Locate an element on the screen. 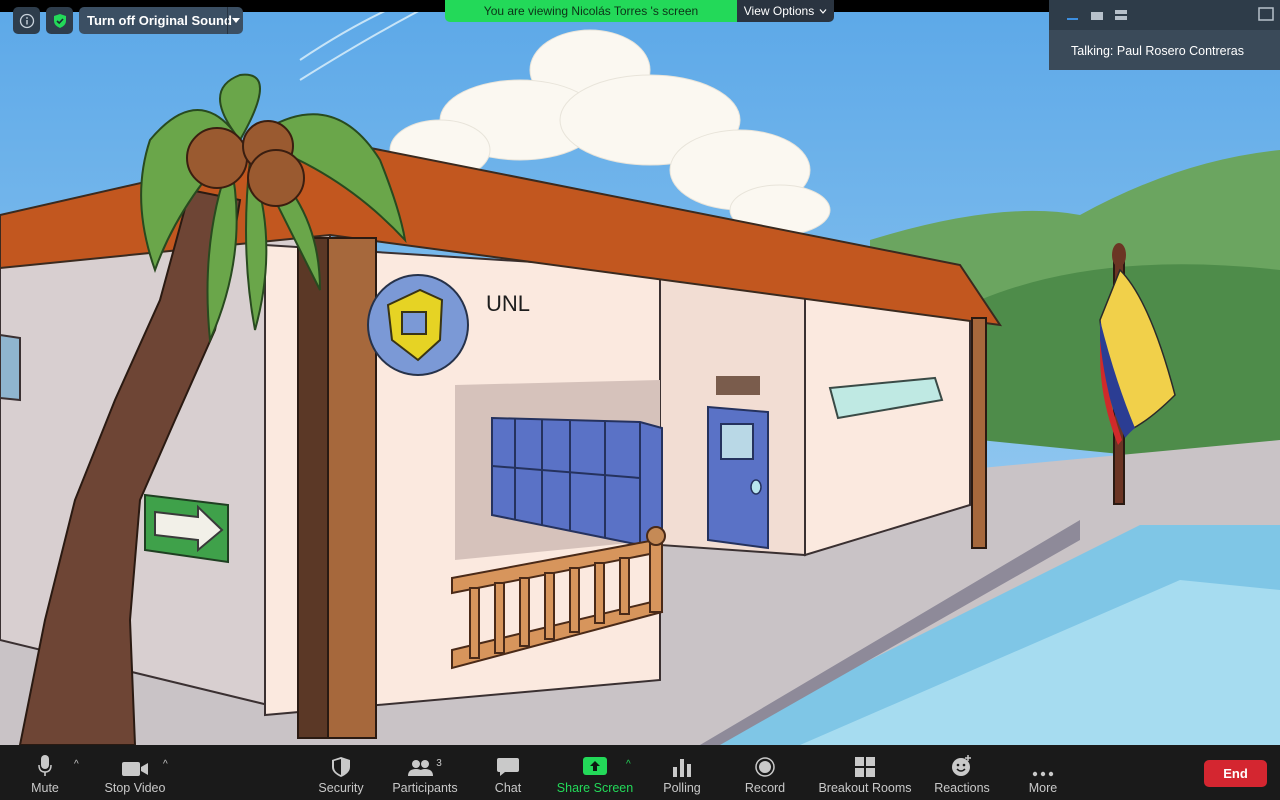 The width and height of the screenshot is (1280, 800). original-sound-button: Turn off Original Sound is located at coordinates (161, 20).